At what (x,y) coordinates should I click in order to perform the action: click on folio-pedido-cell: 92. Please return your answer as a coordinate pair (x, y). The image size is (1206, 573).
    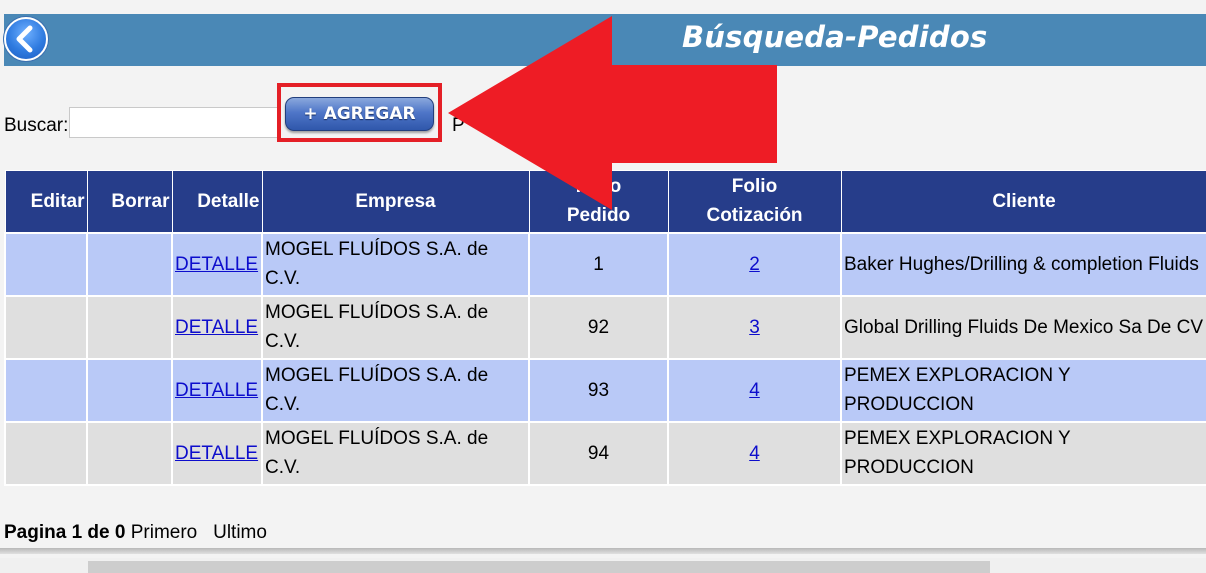
    Looking at the image, I should click on (598, 327).